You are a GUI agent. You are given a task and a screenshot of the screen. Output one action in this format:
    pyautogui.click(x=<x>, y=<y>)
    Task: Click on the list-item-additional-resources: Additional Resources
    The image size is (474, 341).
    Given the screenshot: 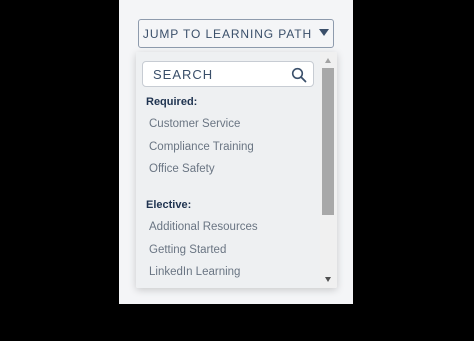 What is the action you would take?
    pyautogui.click(x=203, y=227)
    